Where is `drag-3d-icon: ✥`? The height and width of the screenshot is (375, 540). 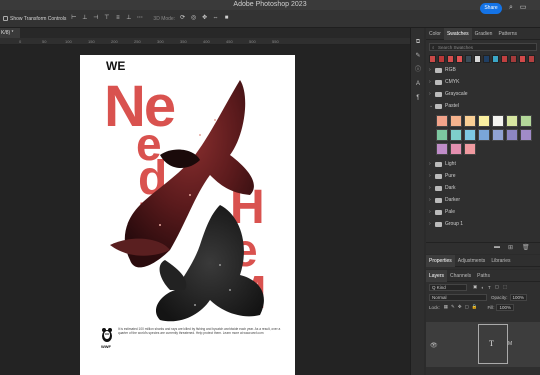
drag-3d-icon: ✥ is located at coordinates (204, 18).